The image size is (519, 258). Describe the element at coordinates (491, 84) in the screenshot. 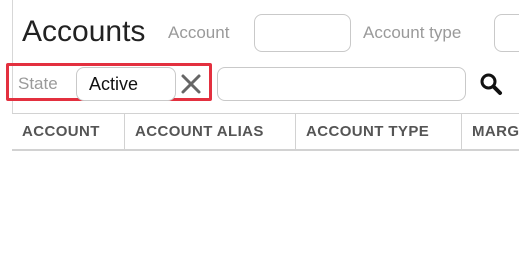

I see `search-icon` at that location.